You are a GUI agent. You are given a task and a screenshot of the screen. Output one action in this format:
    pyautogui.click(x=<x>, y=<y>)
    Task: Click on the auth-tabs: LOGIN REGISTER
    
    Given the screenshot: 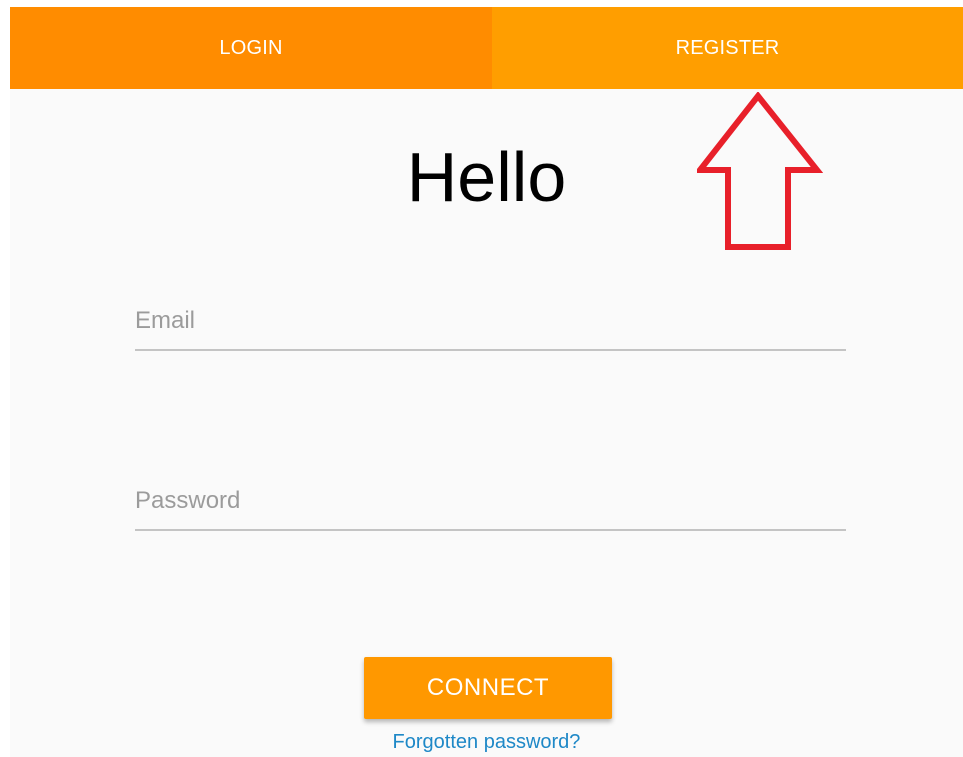 What is the action you would take?
    pyautogui.click(x=486, y=48)
    